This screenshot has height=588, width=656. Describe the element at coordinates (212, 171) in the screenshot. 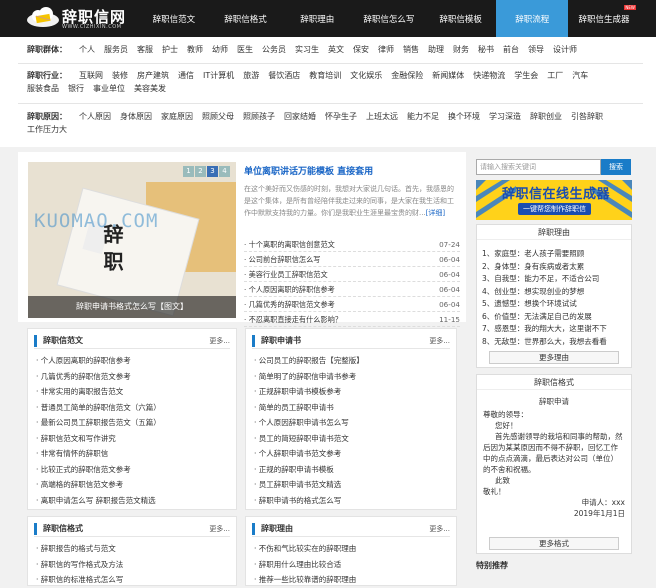

I see `slider-page-3: 3` at that location.